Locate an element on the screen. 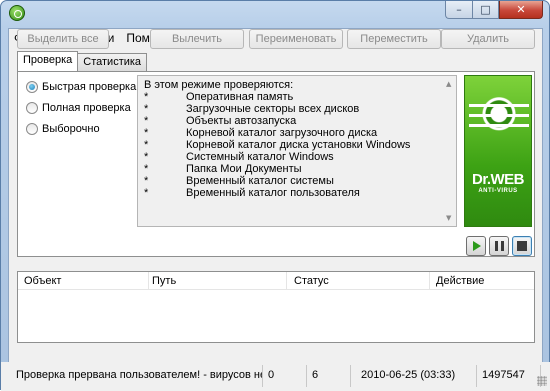 The width and height of the screenshot is (550, 391). close-button: ✕ is located at coordinates (521, 10).